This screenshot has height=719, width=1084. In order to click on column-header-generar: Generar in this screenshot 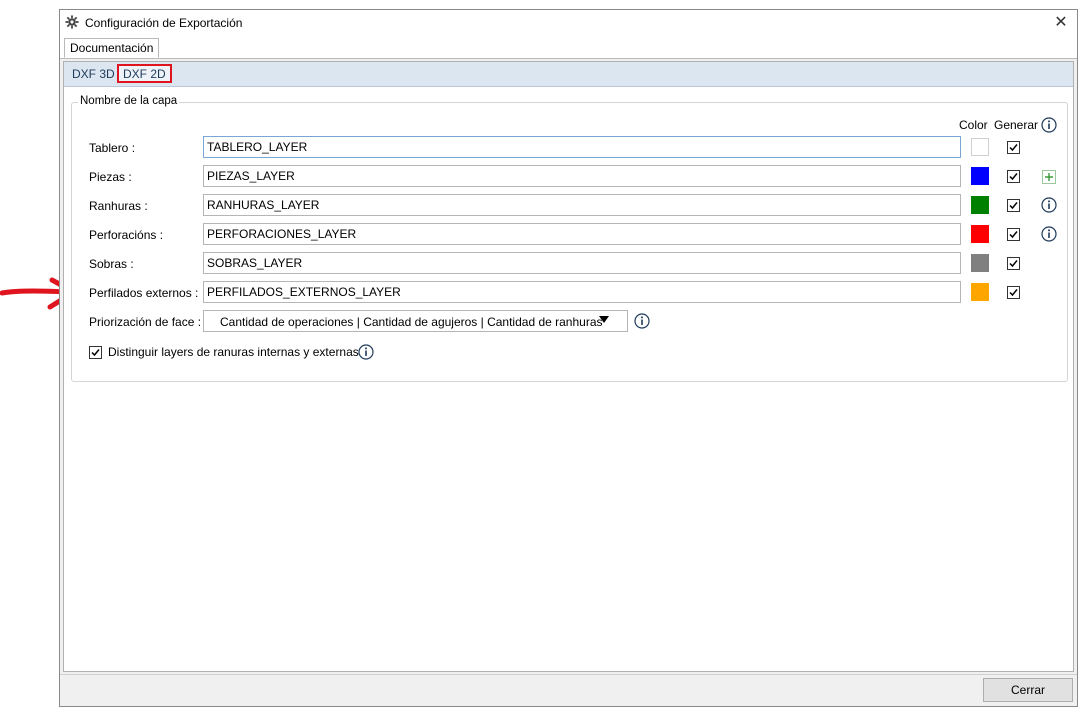, I will do `click(1016, 125)`.